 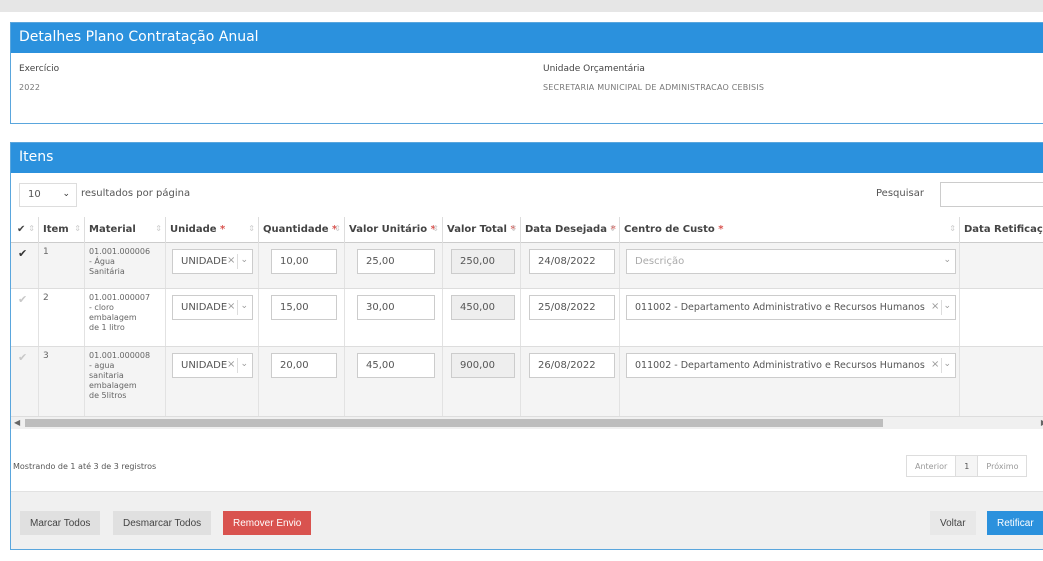 I want to click on item-number: 2, so click(x=62, y=317).